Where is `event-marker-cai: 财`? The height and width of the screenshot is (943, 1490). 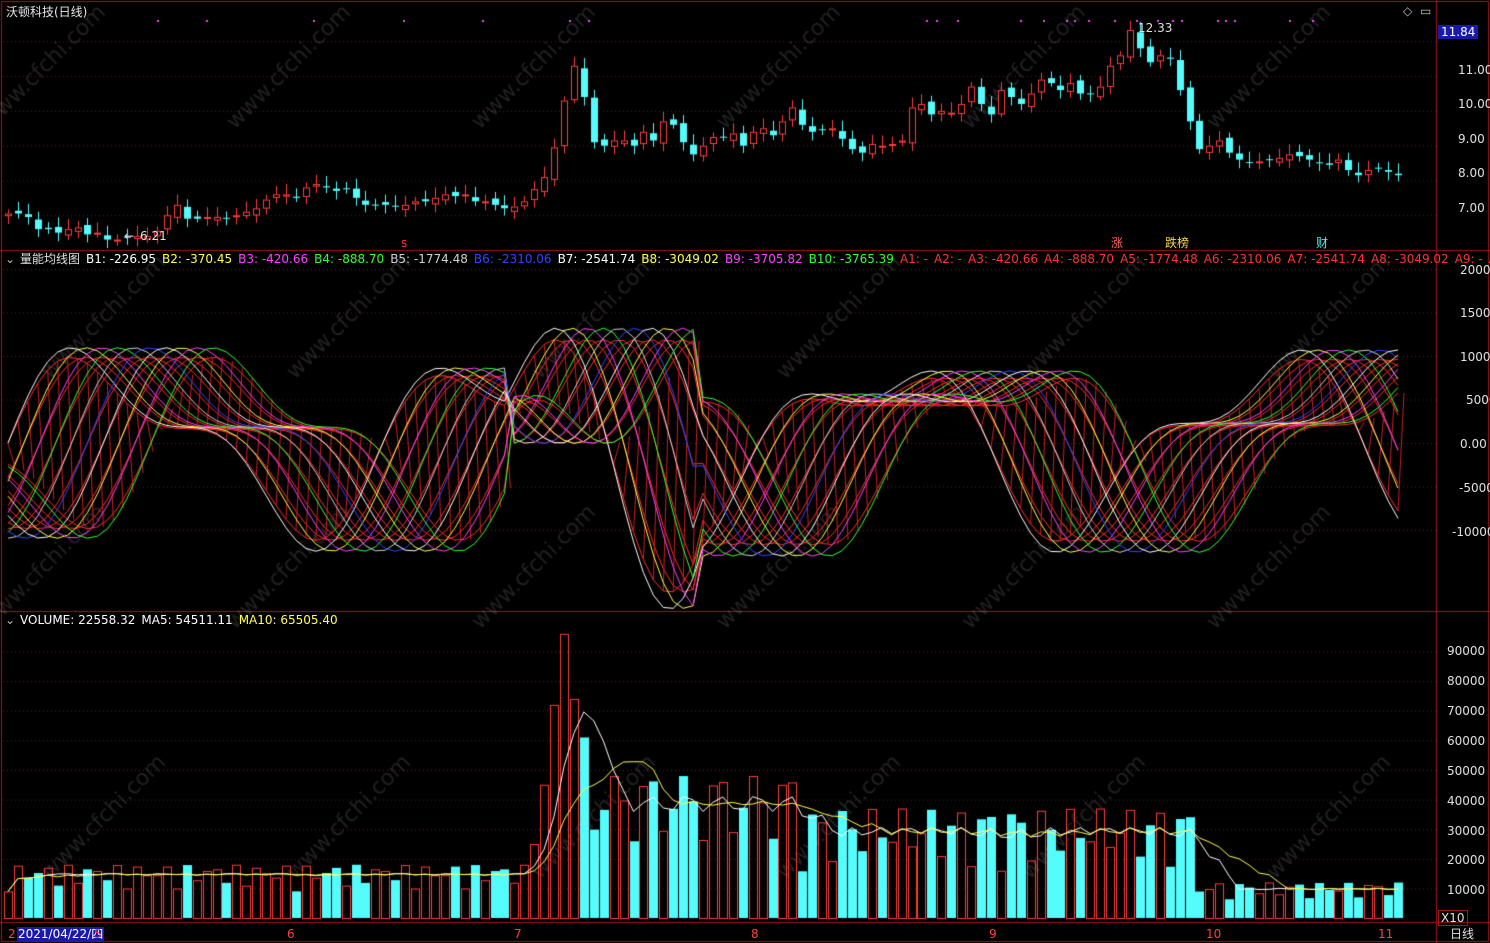
event-marker-cai: 财 is located at coordinates (1322, 243).